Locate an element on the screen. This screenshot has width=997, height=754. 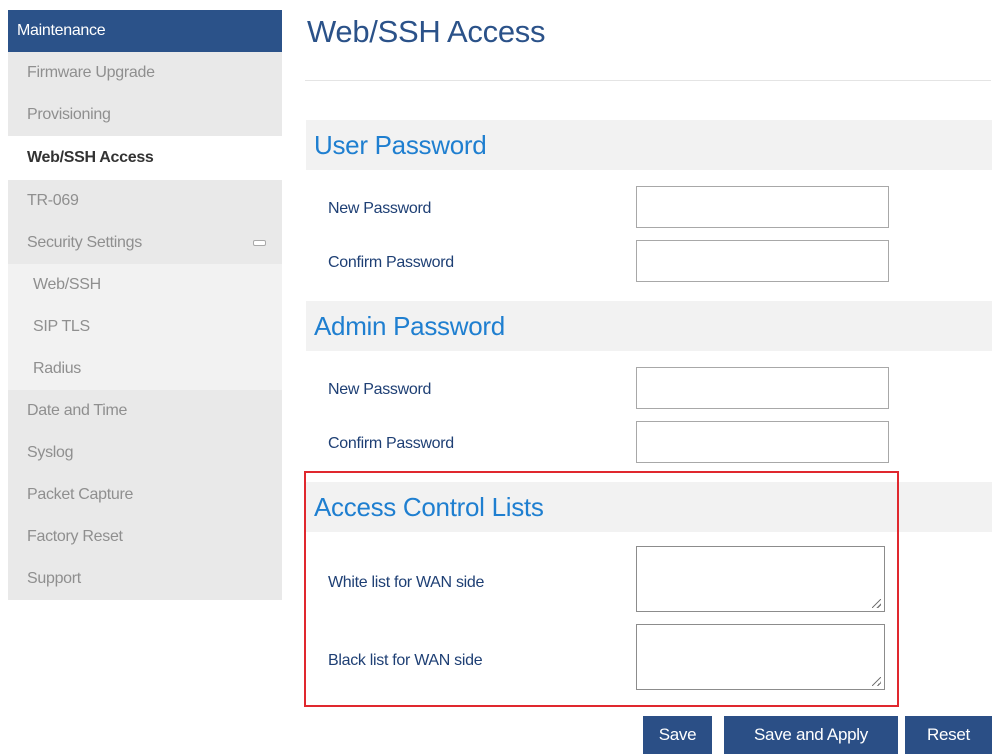
admin-new-password-label: New Password is located at coordinates (380, 389).